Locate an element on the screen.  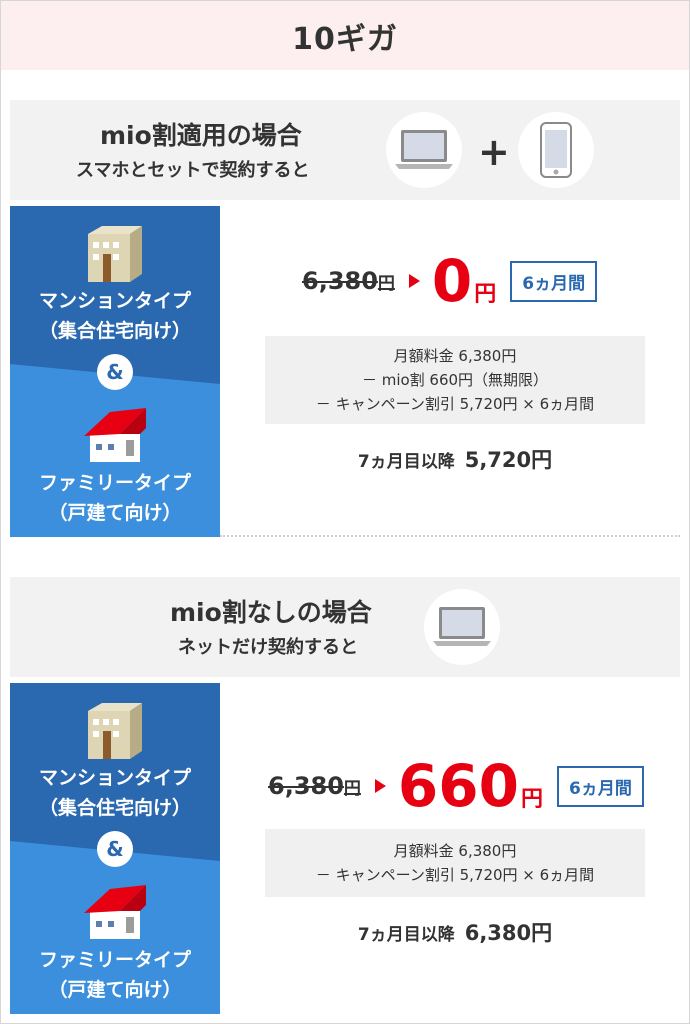
new-price: 0円 is located at coordinates (464, 281).